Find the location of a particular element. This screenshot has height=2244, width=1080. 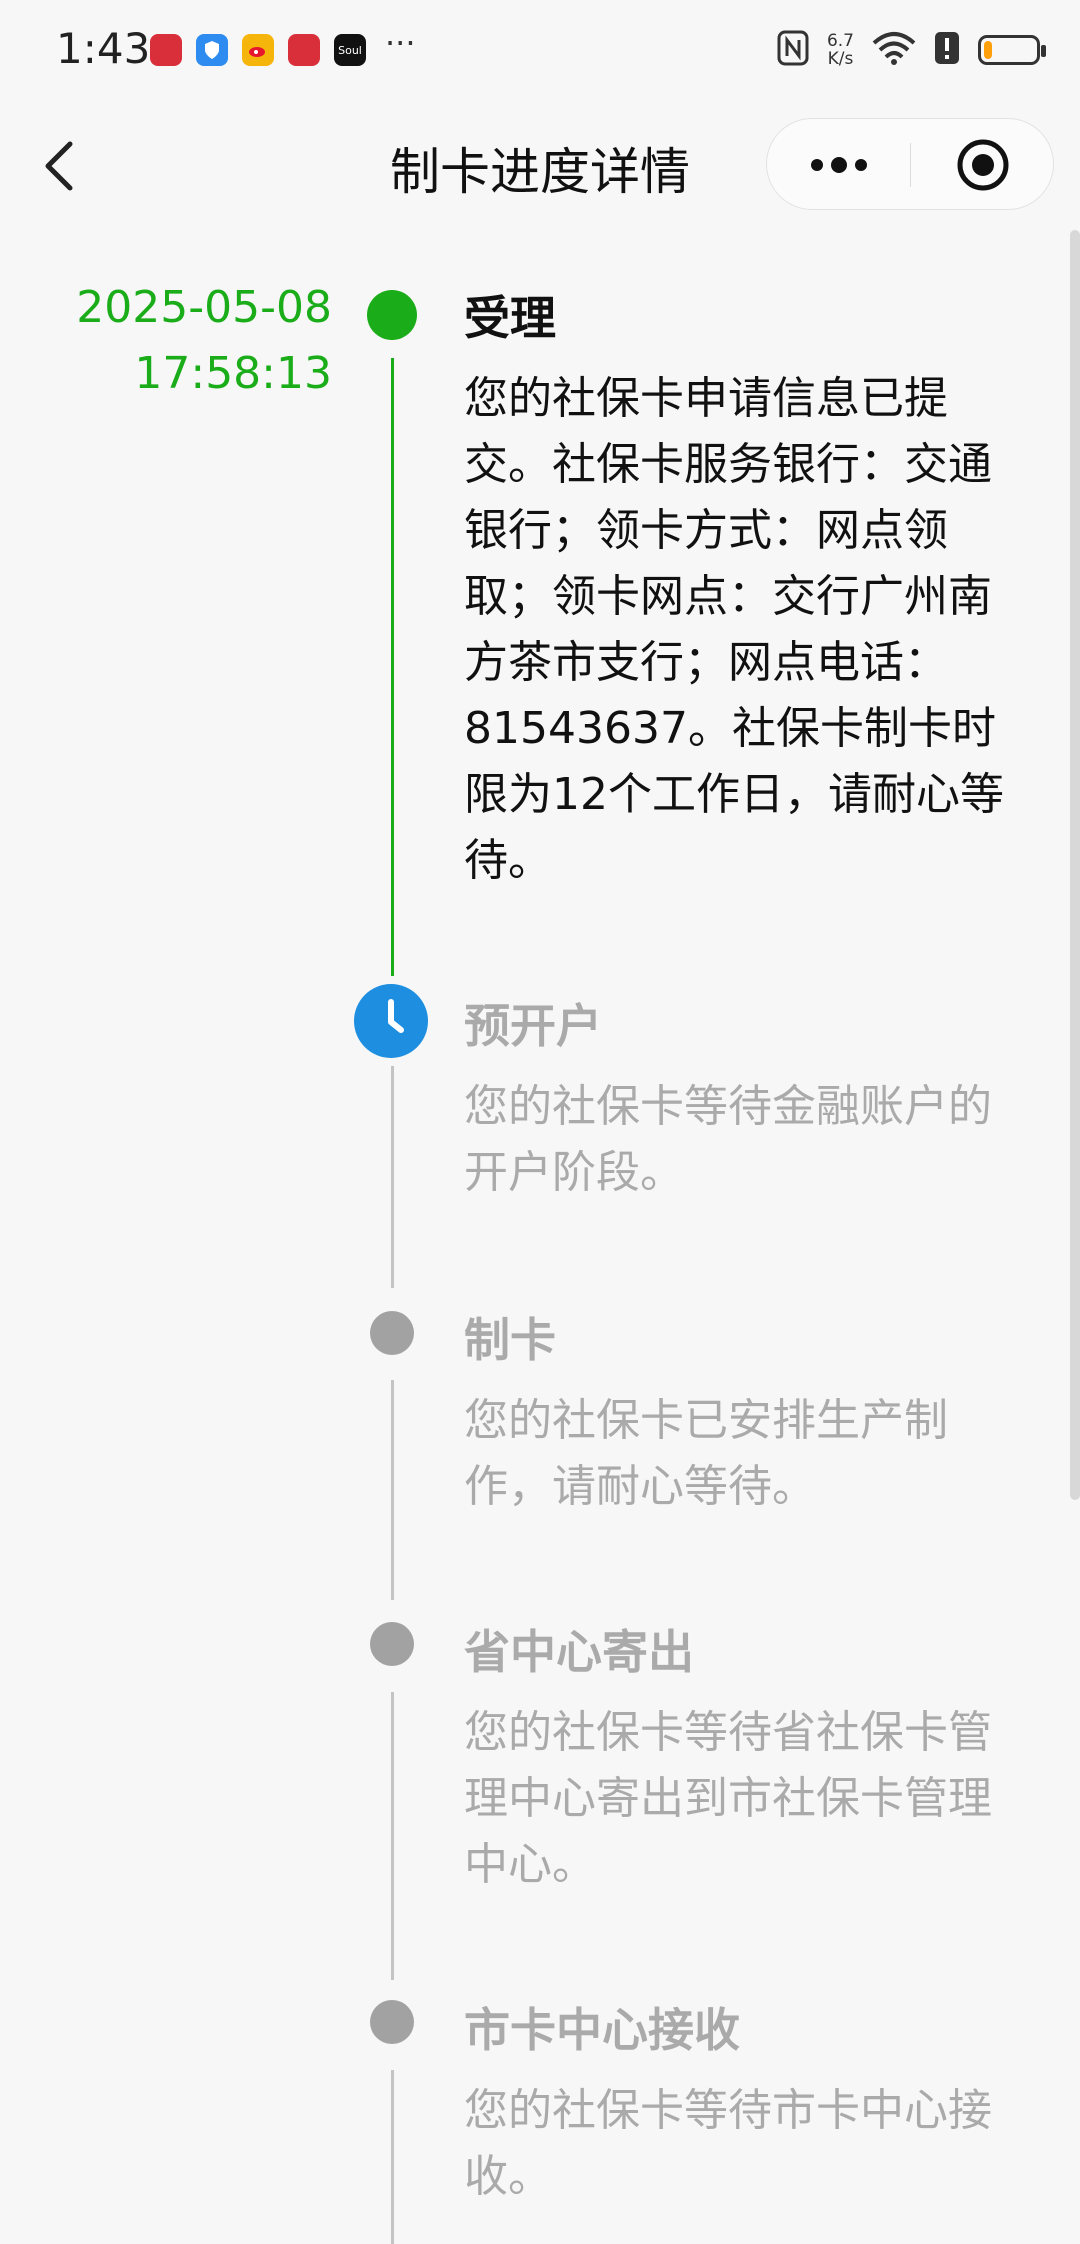

scrollbar is located at coordinates (1075, 865).